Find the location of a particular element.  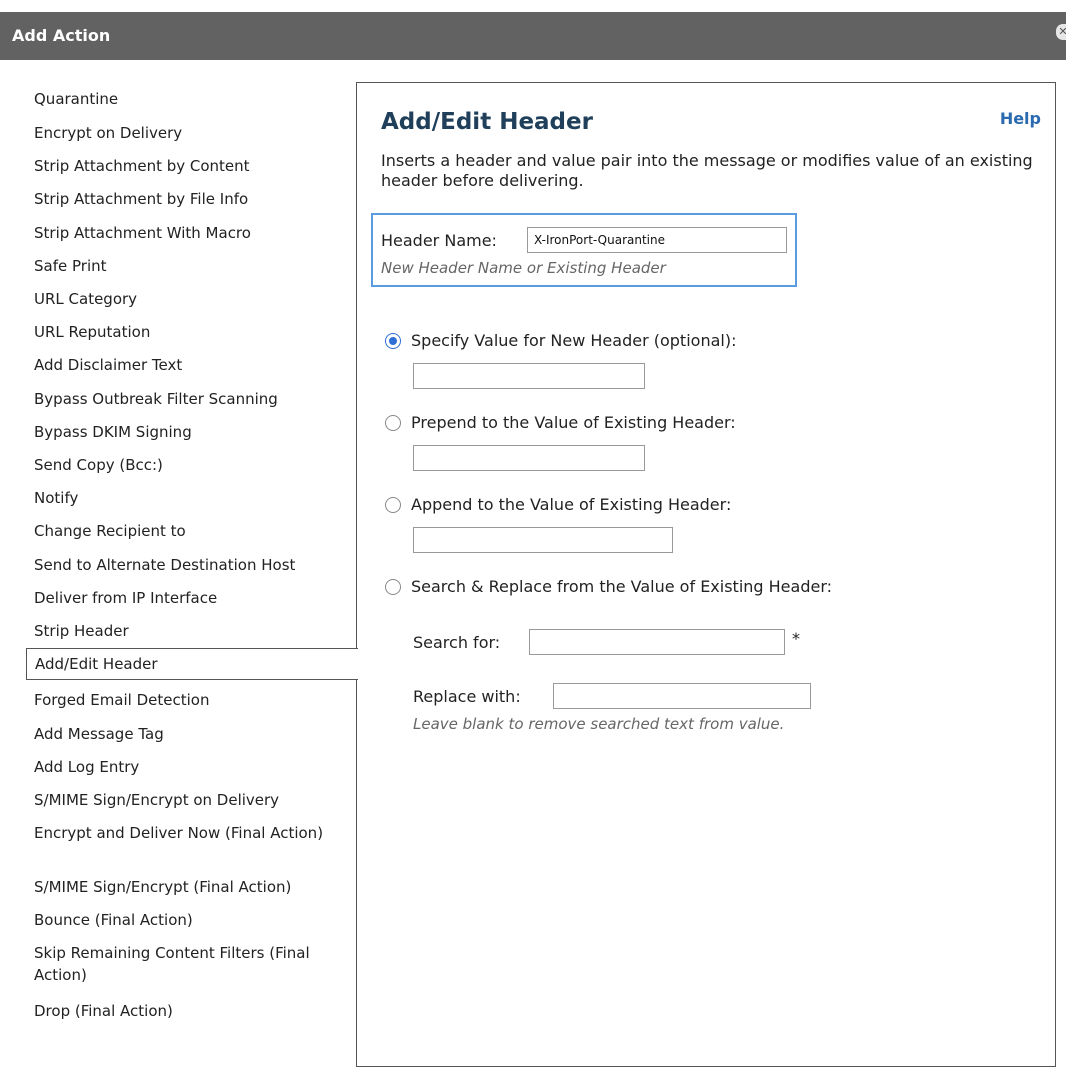

radio-prepend-value is located at coordinates (393, 423).